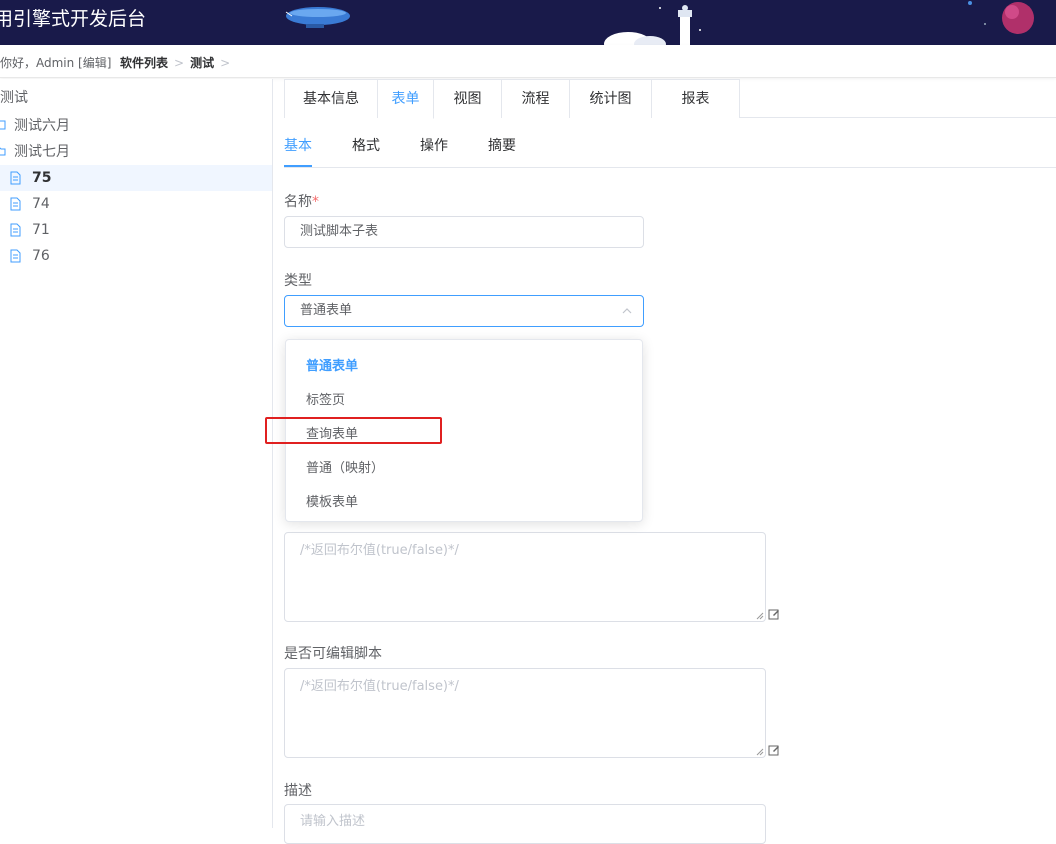  Describe the element at coordinates (136, 178) in the screenshot. I see `tree-item-75: 75` at that location.